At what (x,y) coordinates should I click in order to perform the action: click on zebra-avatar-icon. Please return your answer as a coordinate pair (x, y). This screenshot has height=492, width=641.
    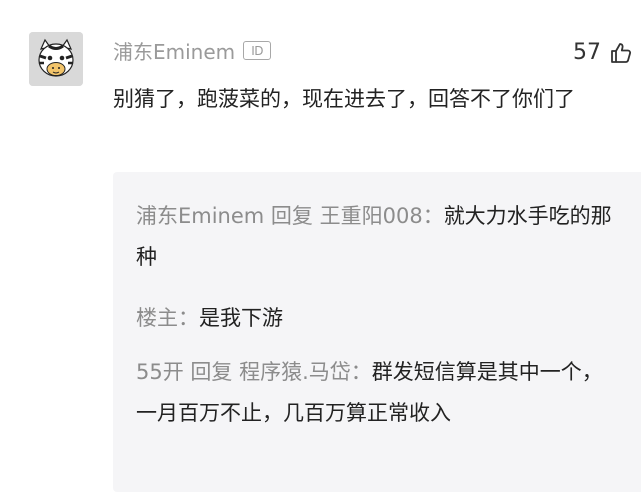
    Looking at the image, I should click on (56, 59).